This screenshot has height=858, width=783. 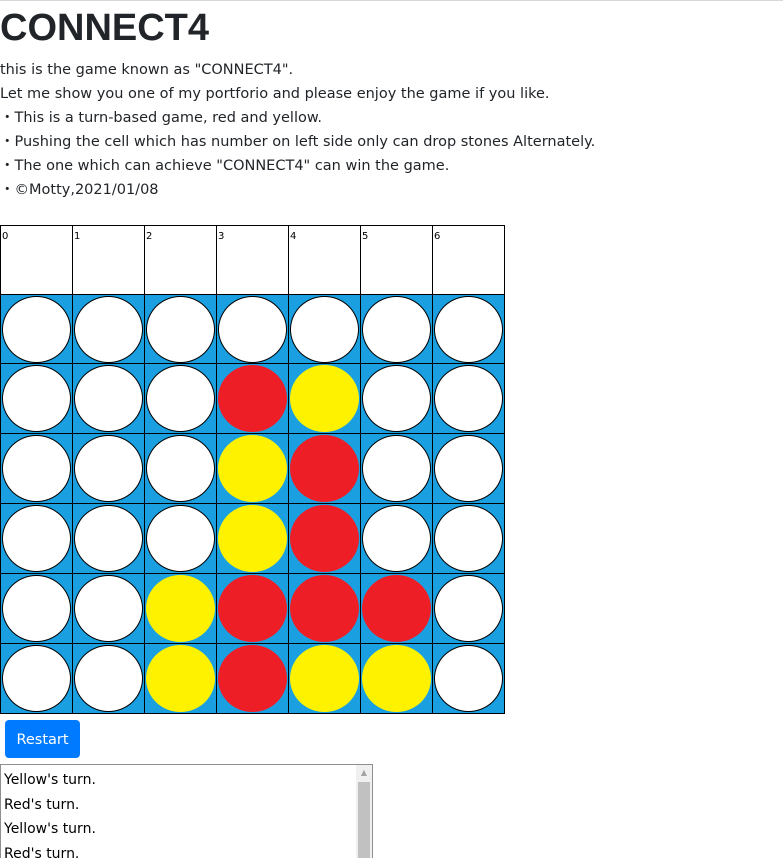 I want to click on description-line: this is the game known as "CONNECT4"., so click(x=147, y=70).